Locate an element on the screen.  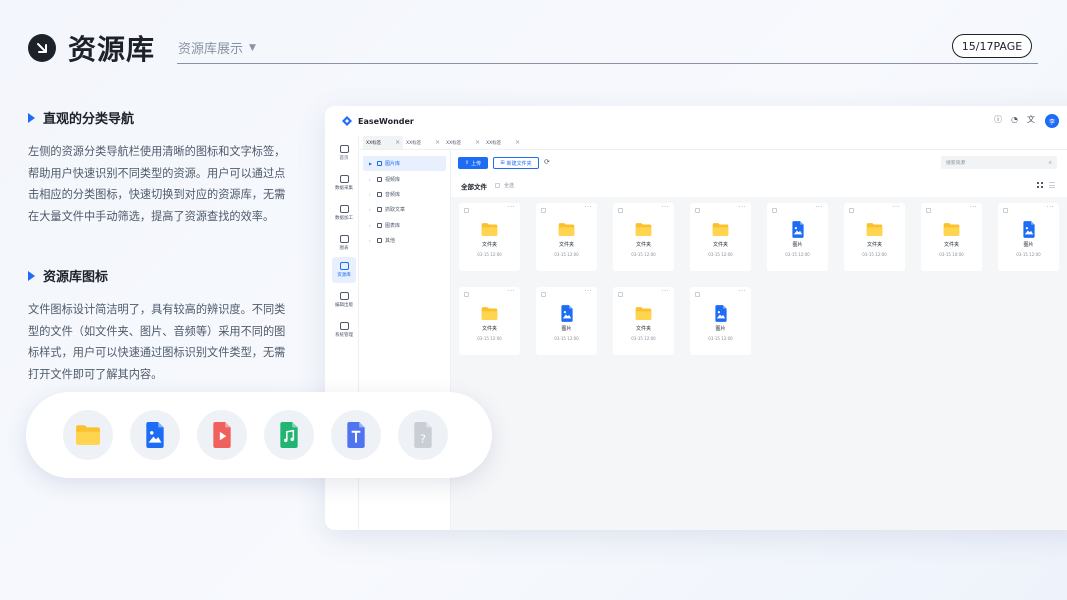
nav-item-system: 系统管理 is located at coordinates (344, 330).